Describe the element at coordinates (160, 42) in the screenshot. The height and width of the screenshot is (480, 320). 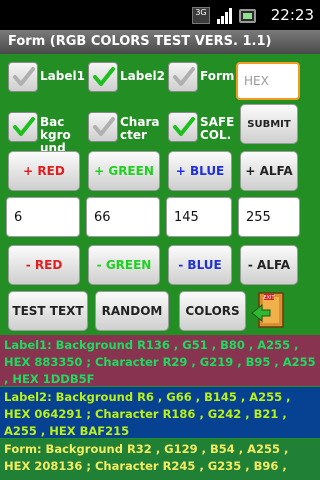
I see `app-title: Form (RGB COLORS TEST VERS. 1.1)` at that location.